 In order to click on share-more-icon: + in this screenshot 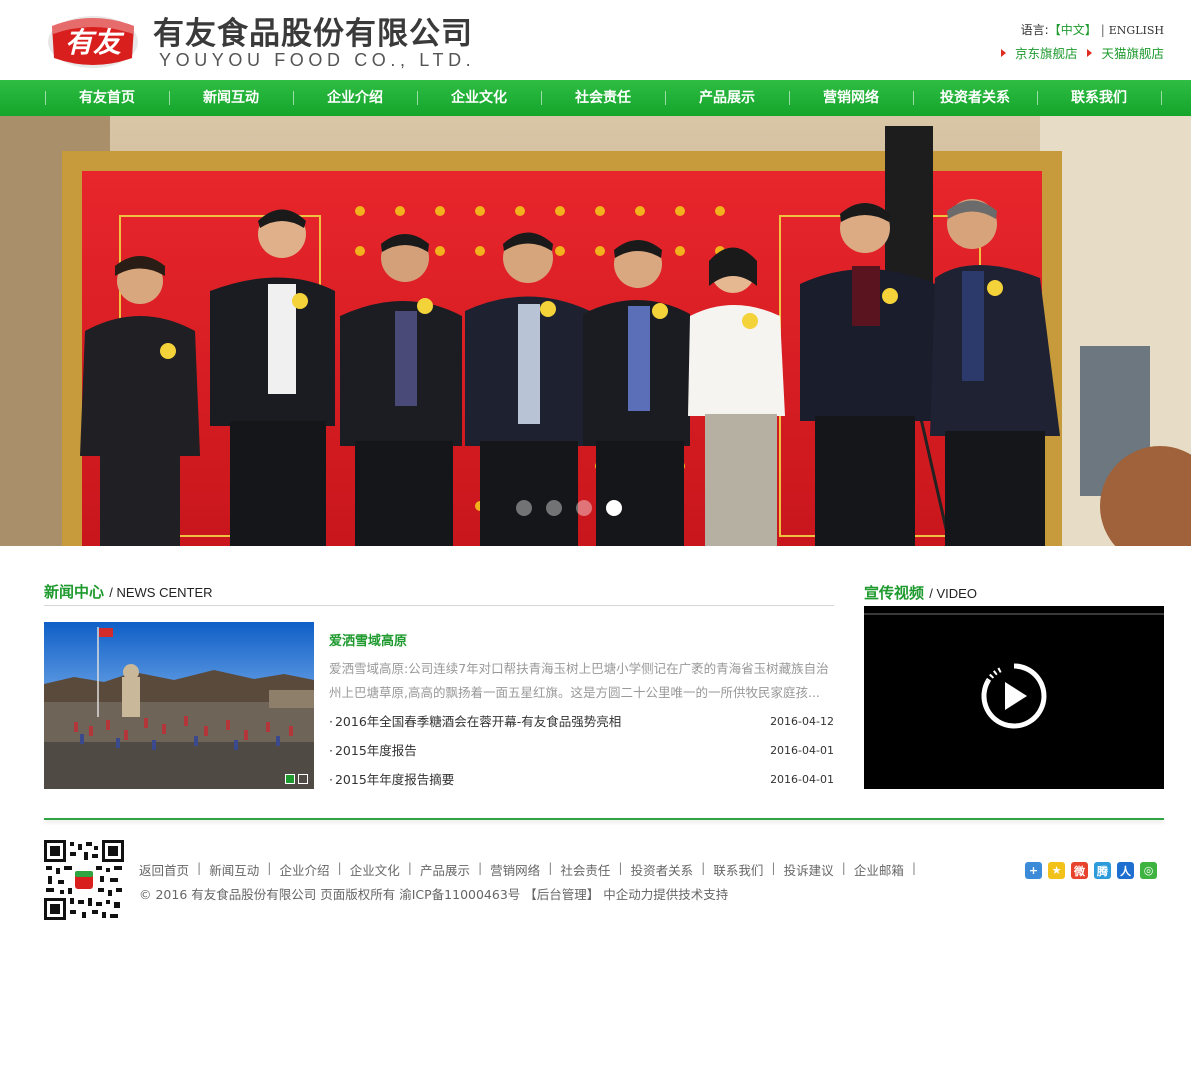, I will do `click(1033, 870)`.